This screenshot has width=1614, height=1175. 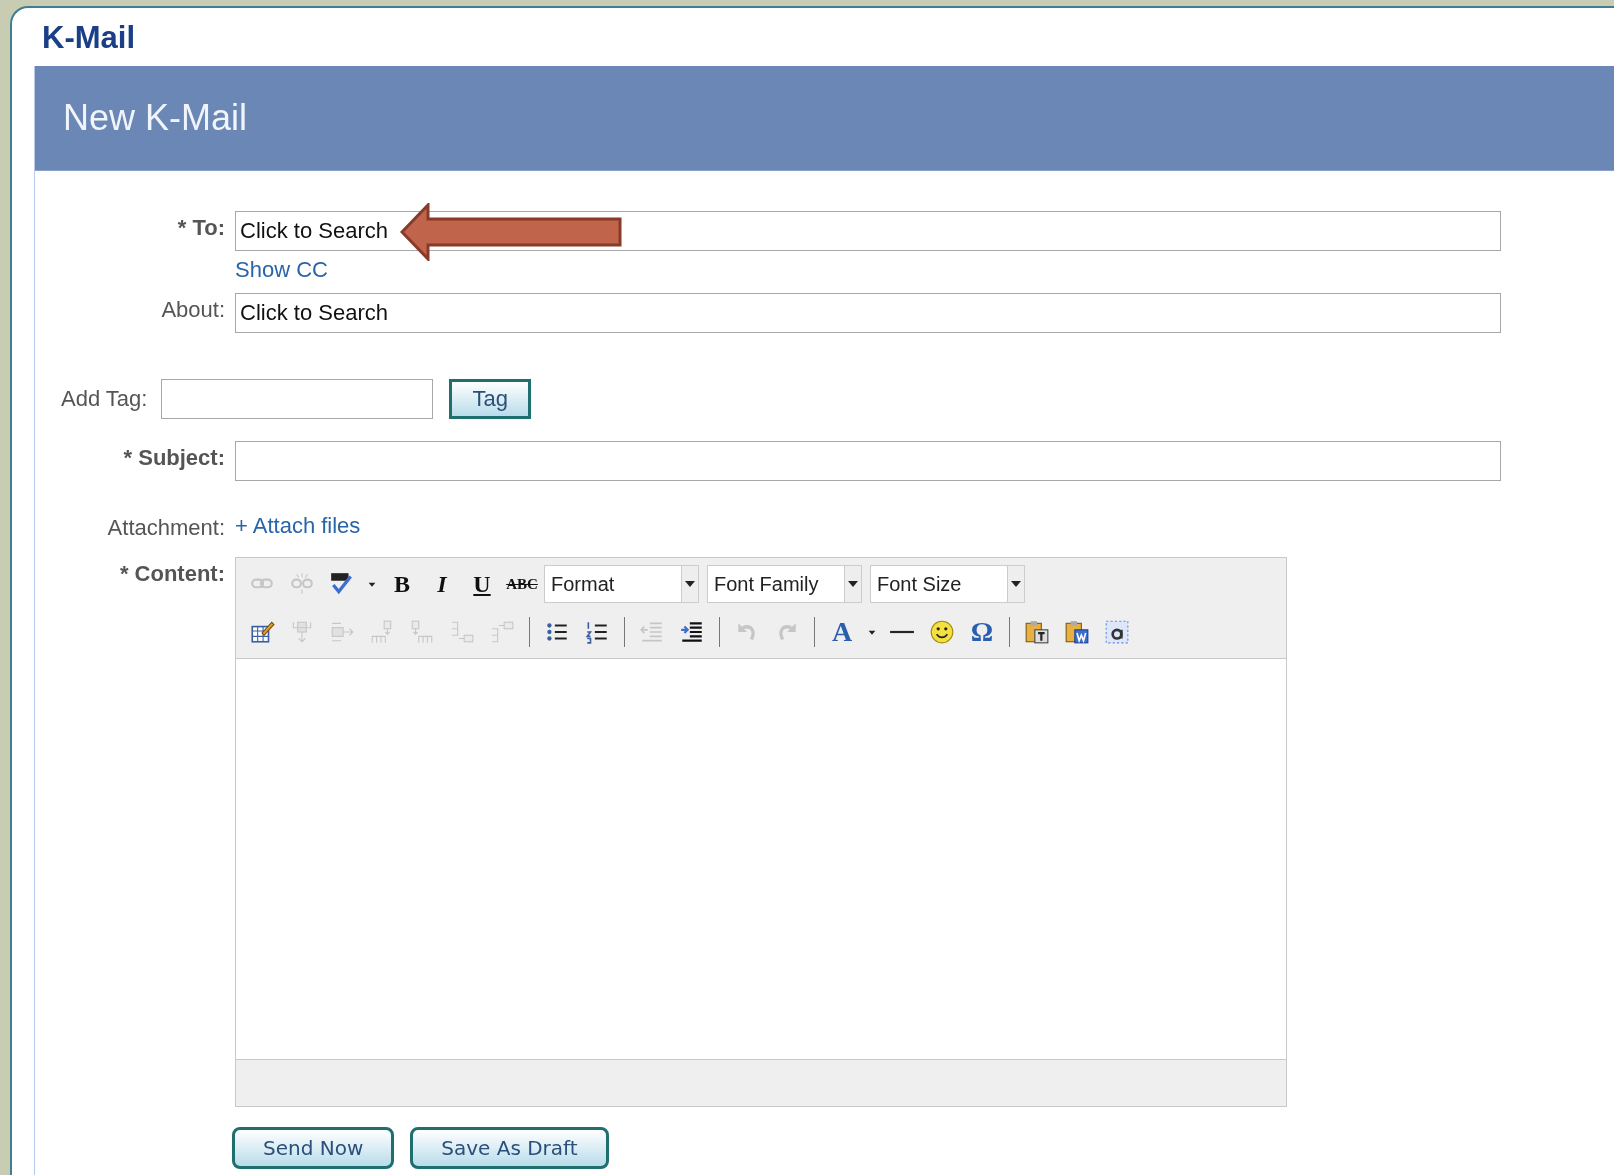 What do you see at coordinates (172, 573) in the screenshot?
I see `field-label: * Content:` at bounding box center [172, 573].